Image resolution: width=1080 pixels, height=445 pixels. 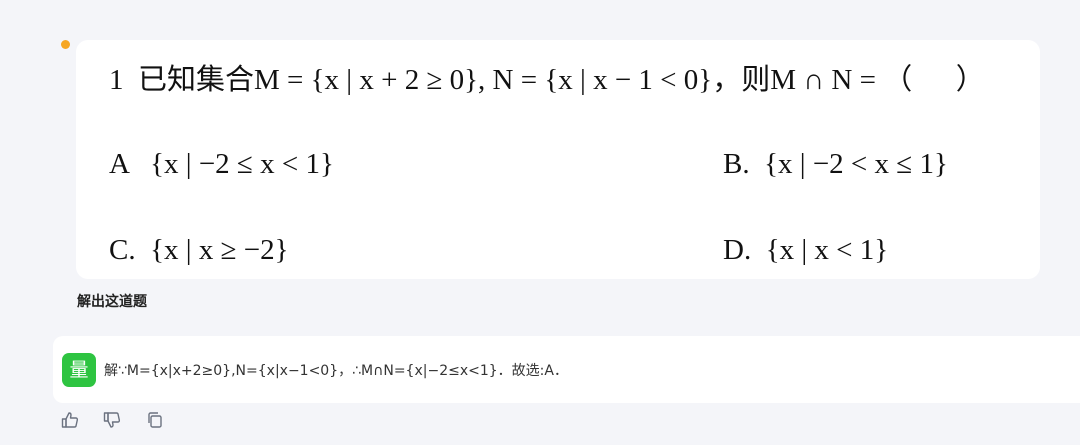 I want to click on option-d: D. {x | x < 1}, so click(x=806, y=250).